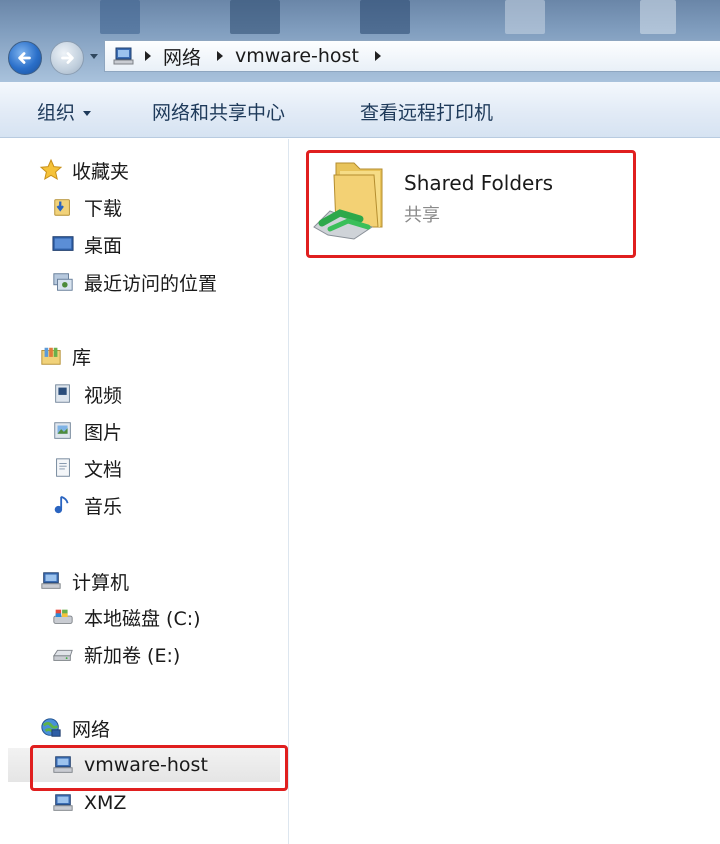 The image size is (720, 844). I want to click on arrow-left-icon, so click(24, 58).